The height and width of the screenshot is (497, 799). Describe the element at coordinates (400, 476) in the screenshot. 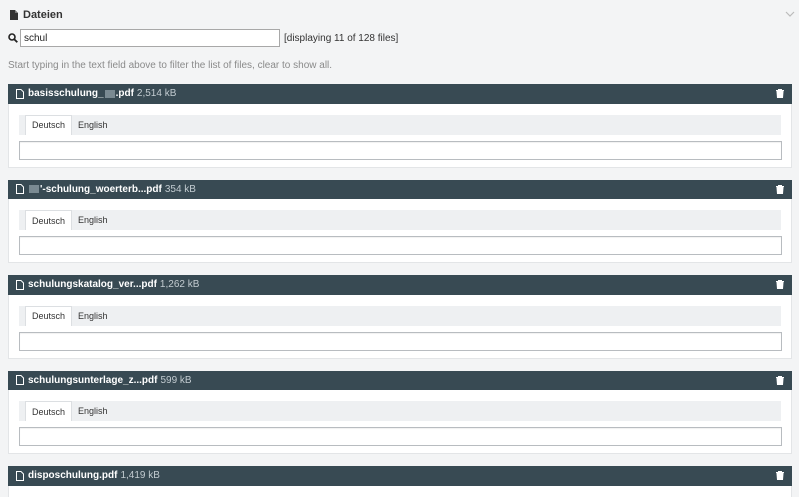

I see `file-header: disposchulung.pdf 1,419 kB` at that location.